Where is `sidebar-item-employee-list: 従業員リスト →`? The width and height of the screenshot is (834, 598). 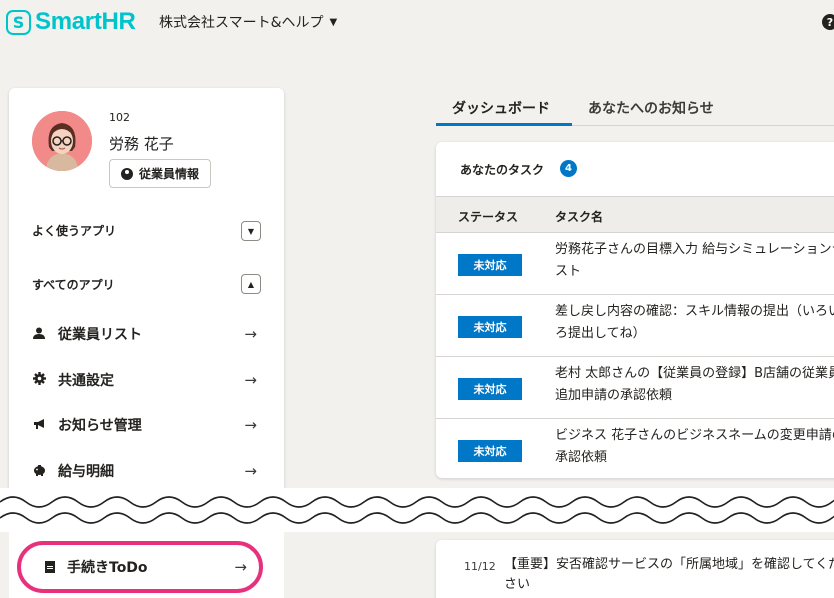 sidebar-item-employee-list: 従業員リスト → is located at coordinates (144, 334).